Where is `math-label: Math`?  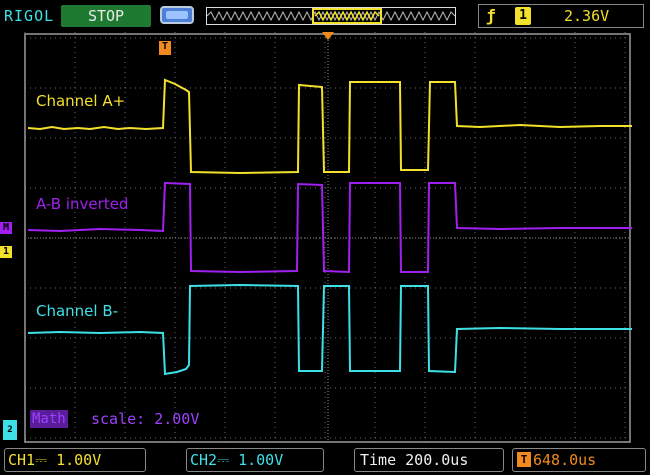 math-label: Math is located at coordinates (49, 419).